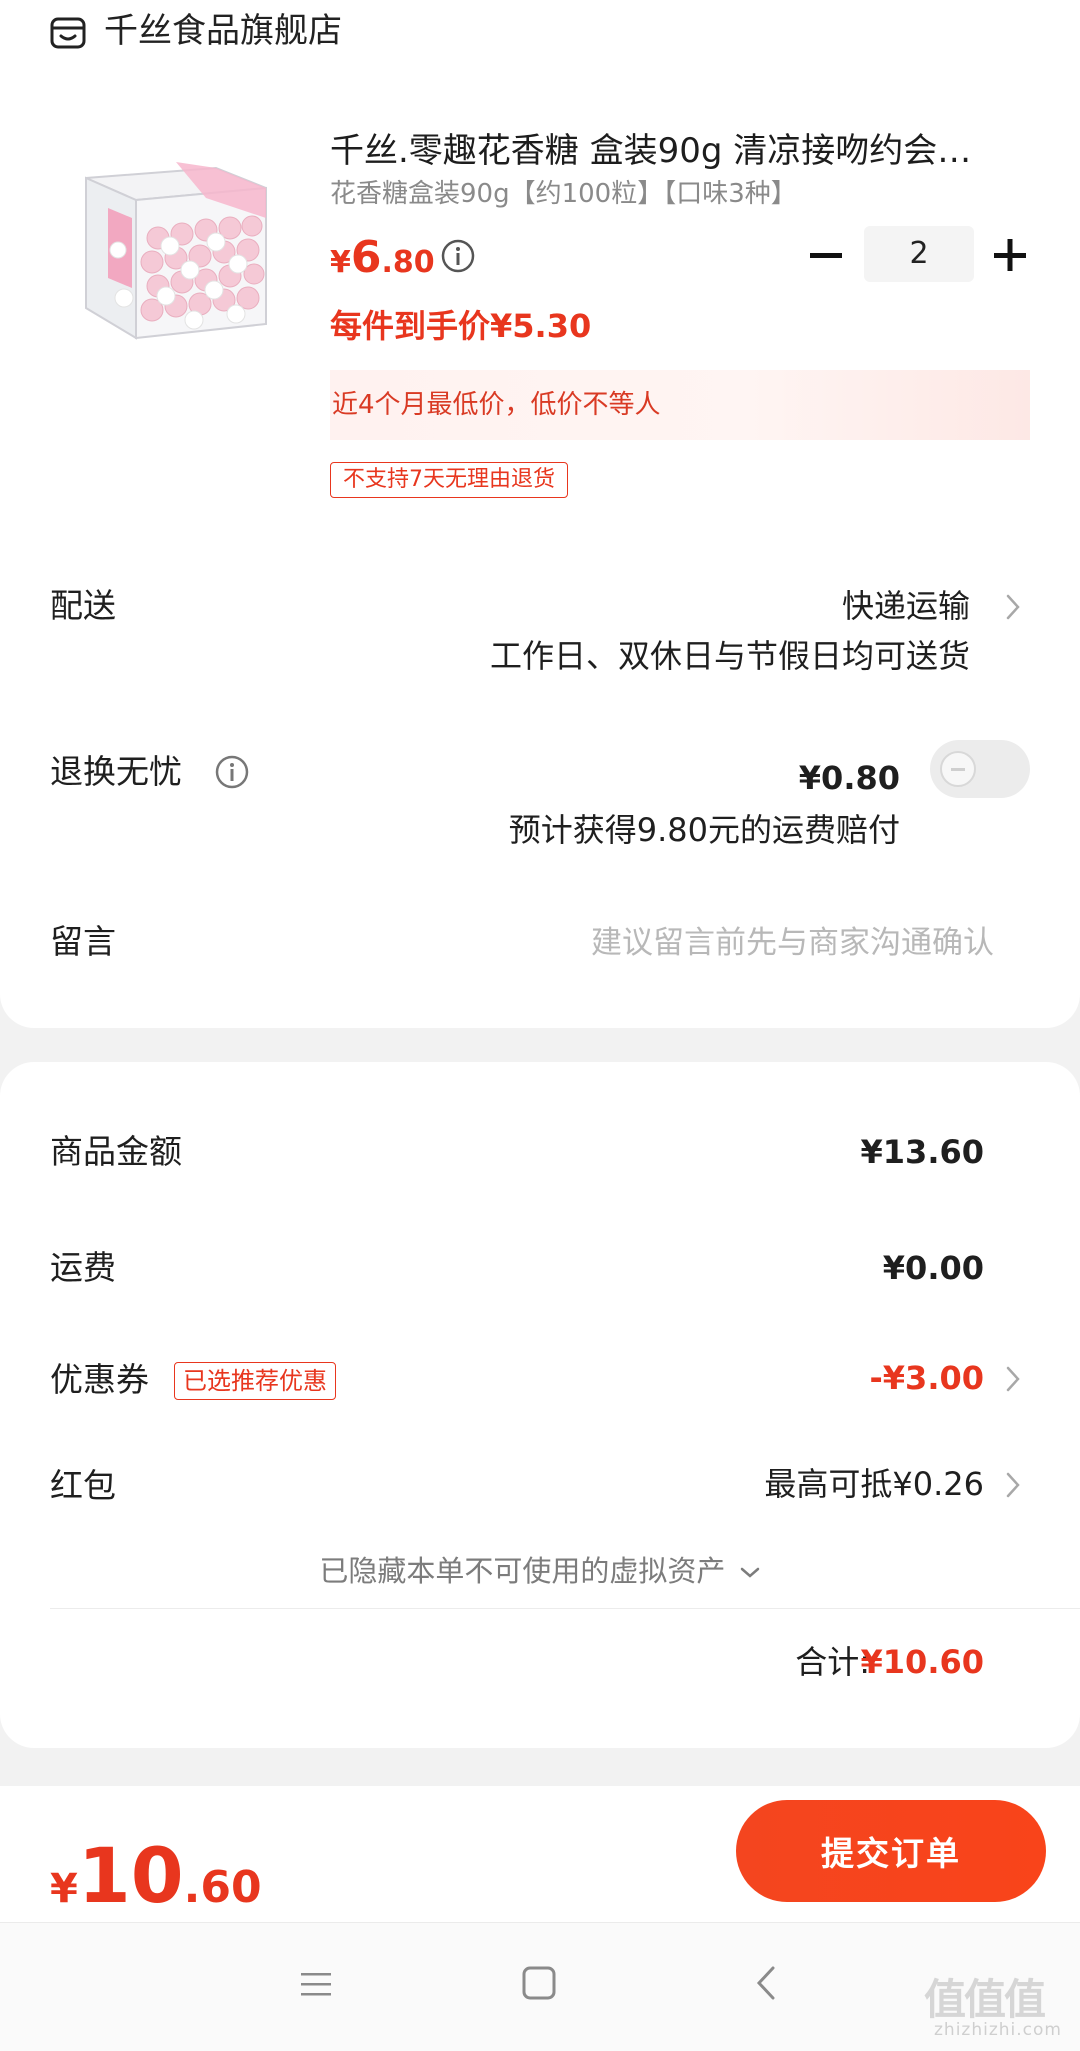  I want to click on delivery-label: 配送, so click(83, 605).